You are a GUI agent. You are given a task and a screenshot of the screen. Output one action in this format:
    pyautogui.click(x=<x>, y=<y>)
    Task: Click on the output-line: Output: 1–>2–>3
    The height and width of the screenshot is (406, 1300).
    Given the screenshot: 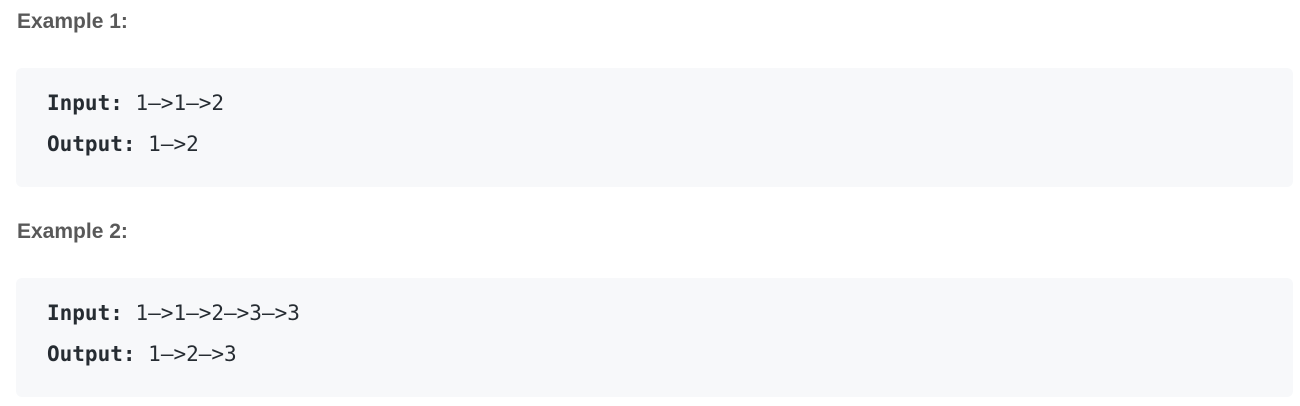 What is the action you would take?
    pyautogui.click(x=142, y=354)
    